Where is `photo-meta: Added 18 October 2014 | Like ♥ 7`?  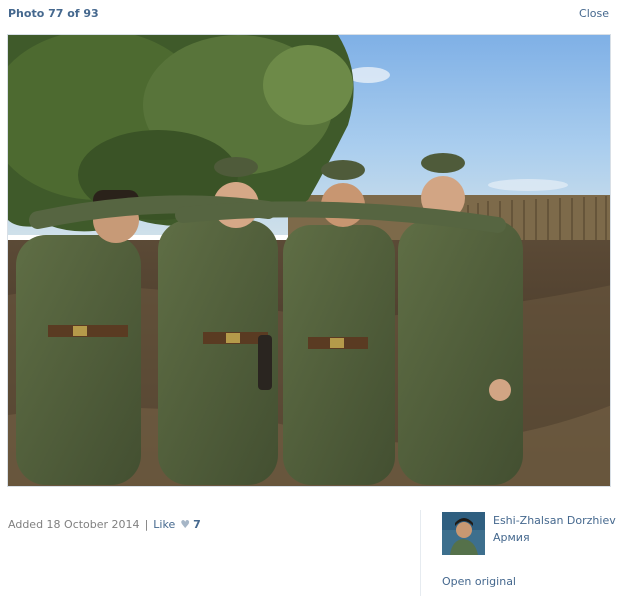
photo-meta: Added 18 October 2014 | Like ♥ 7 is located at coordinates (104, 524).